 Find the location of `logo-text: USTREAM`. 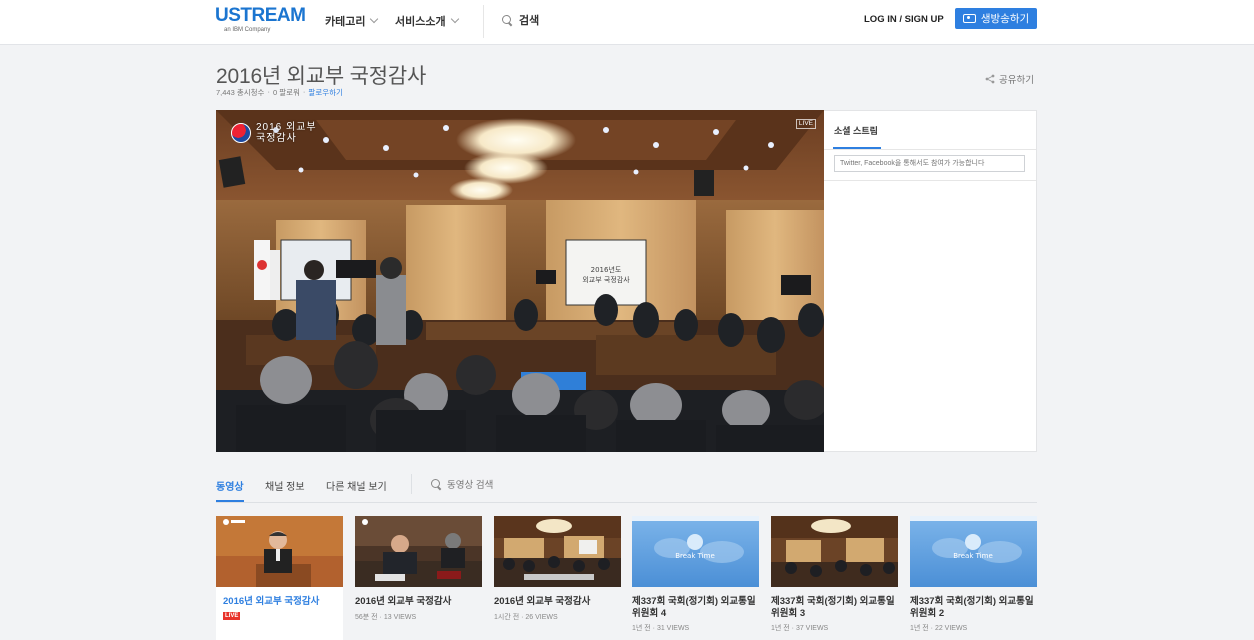

logo-text: USTREAM is located at coordinates (260, 15).